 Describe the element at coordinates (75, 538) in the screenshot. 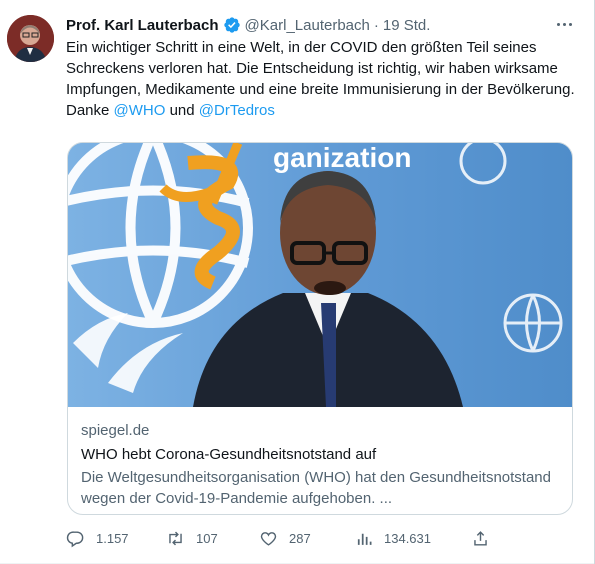

I see `reply-icon` at that location.